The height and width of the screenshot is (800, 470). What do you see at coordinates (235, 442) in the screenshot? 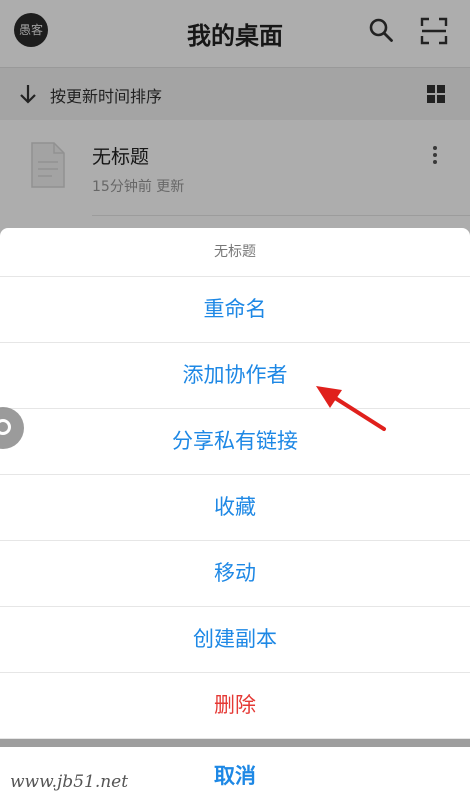
I see `share-private-link-button: 分享私有链接` at bounding box center [235, 442].